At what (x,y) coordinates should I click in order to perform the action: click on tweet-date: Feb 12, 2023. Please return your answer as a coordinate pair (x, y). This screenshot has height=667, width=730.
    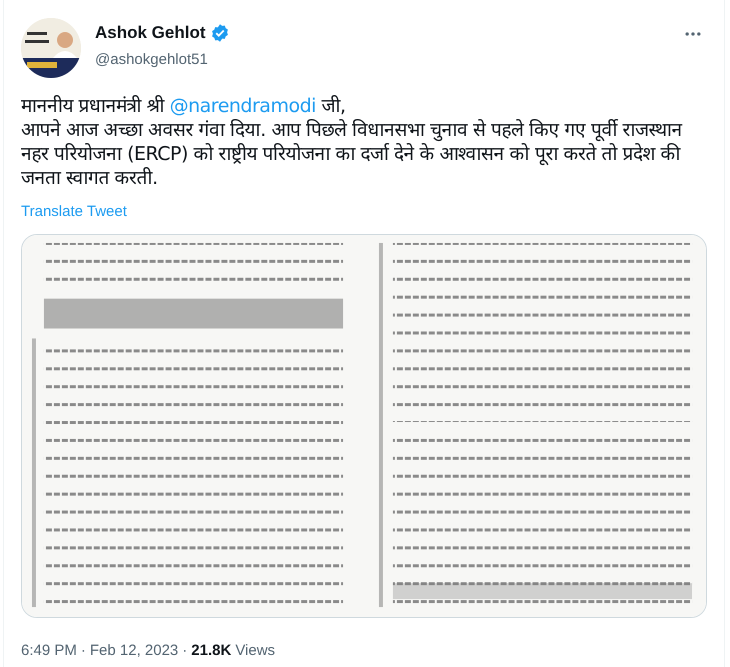
    Looking at the image, I should click on (134, 651).